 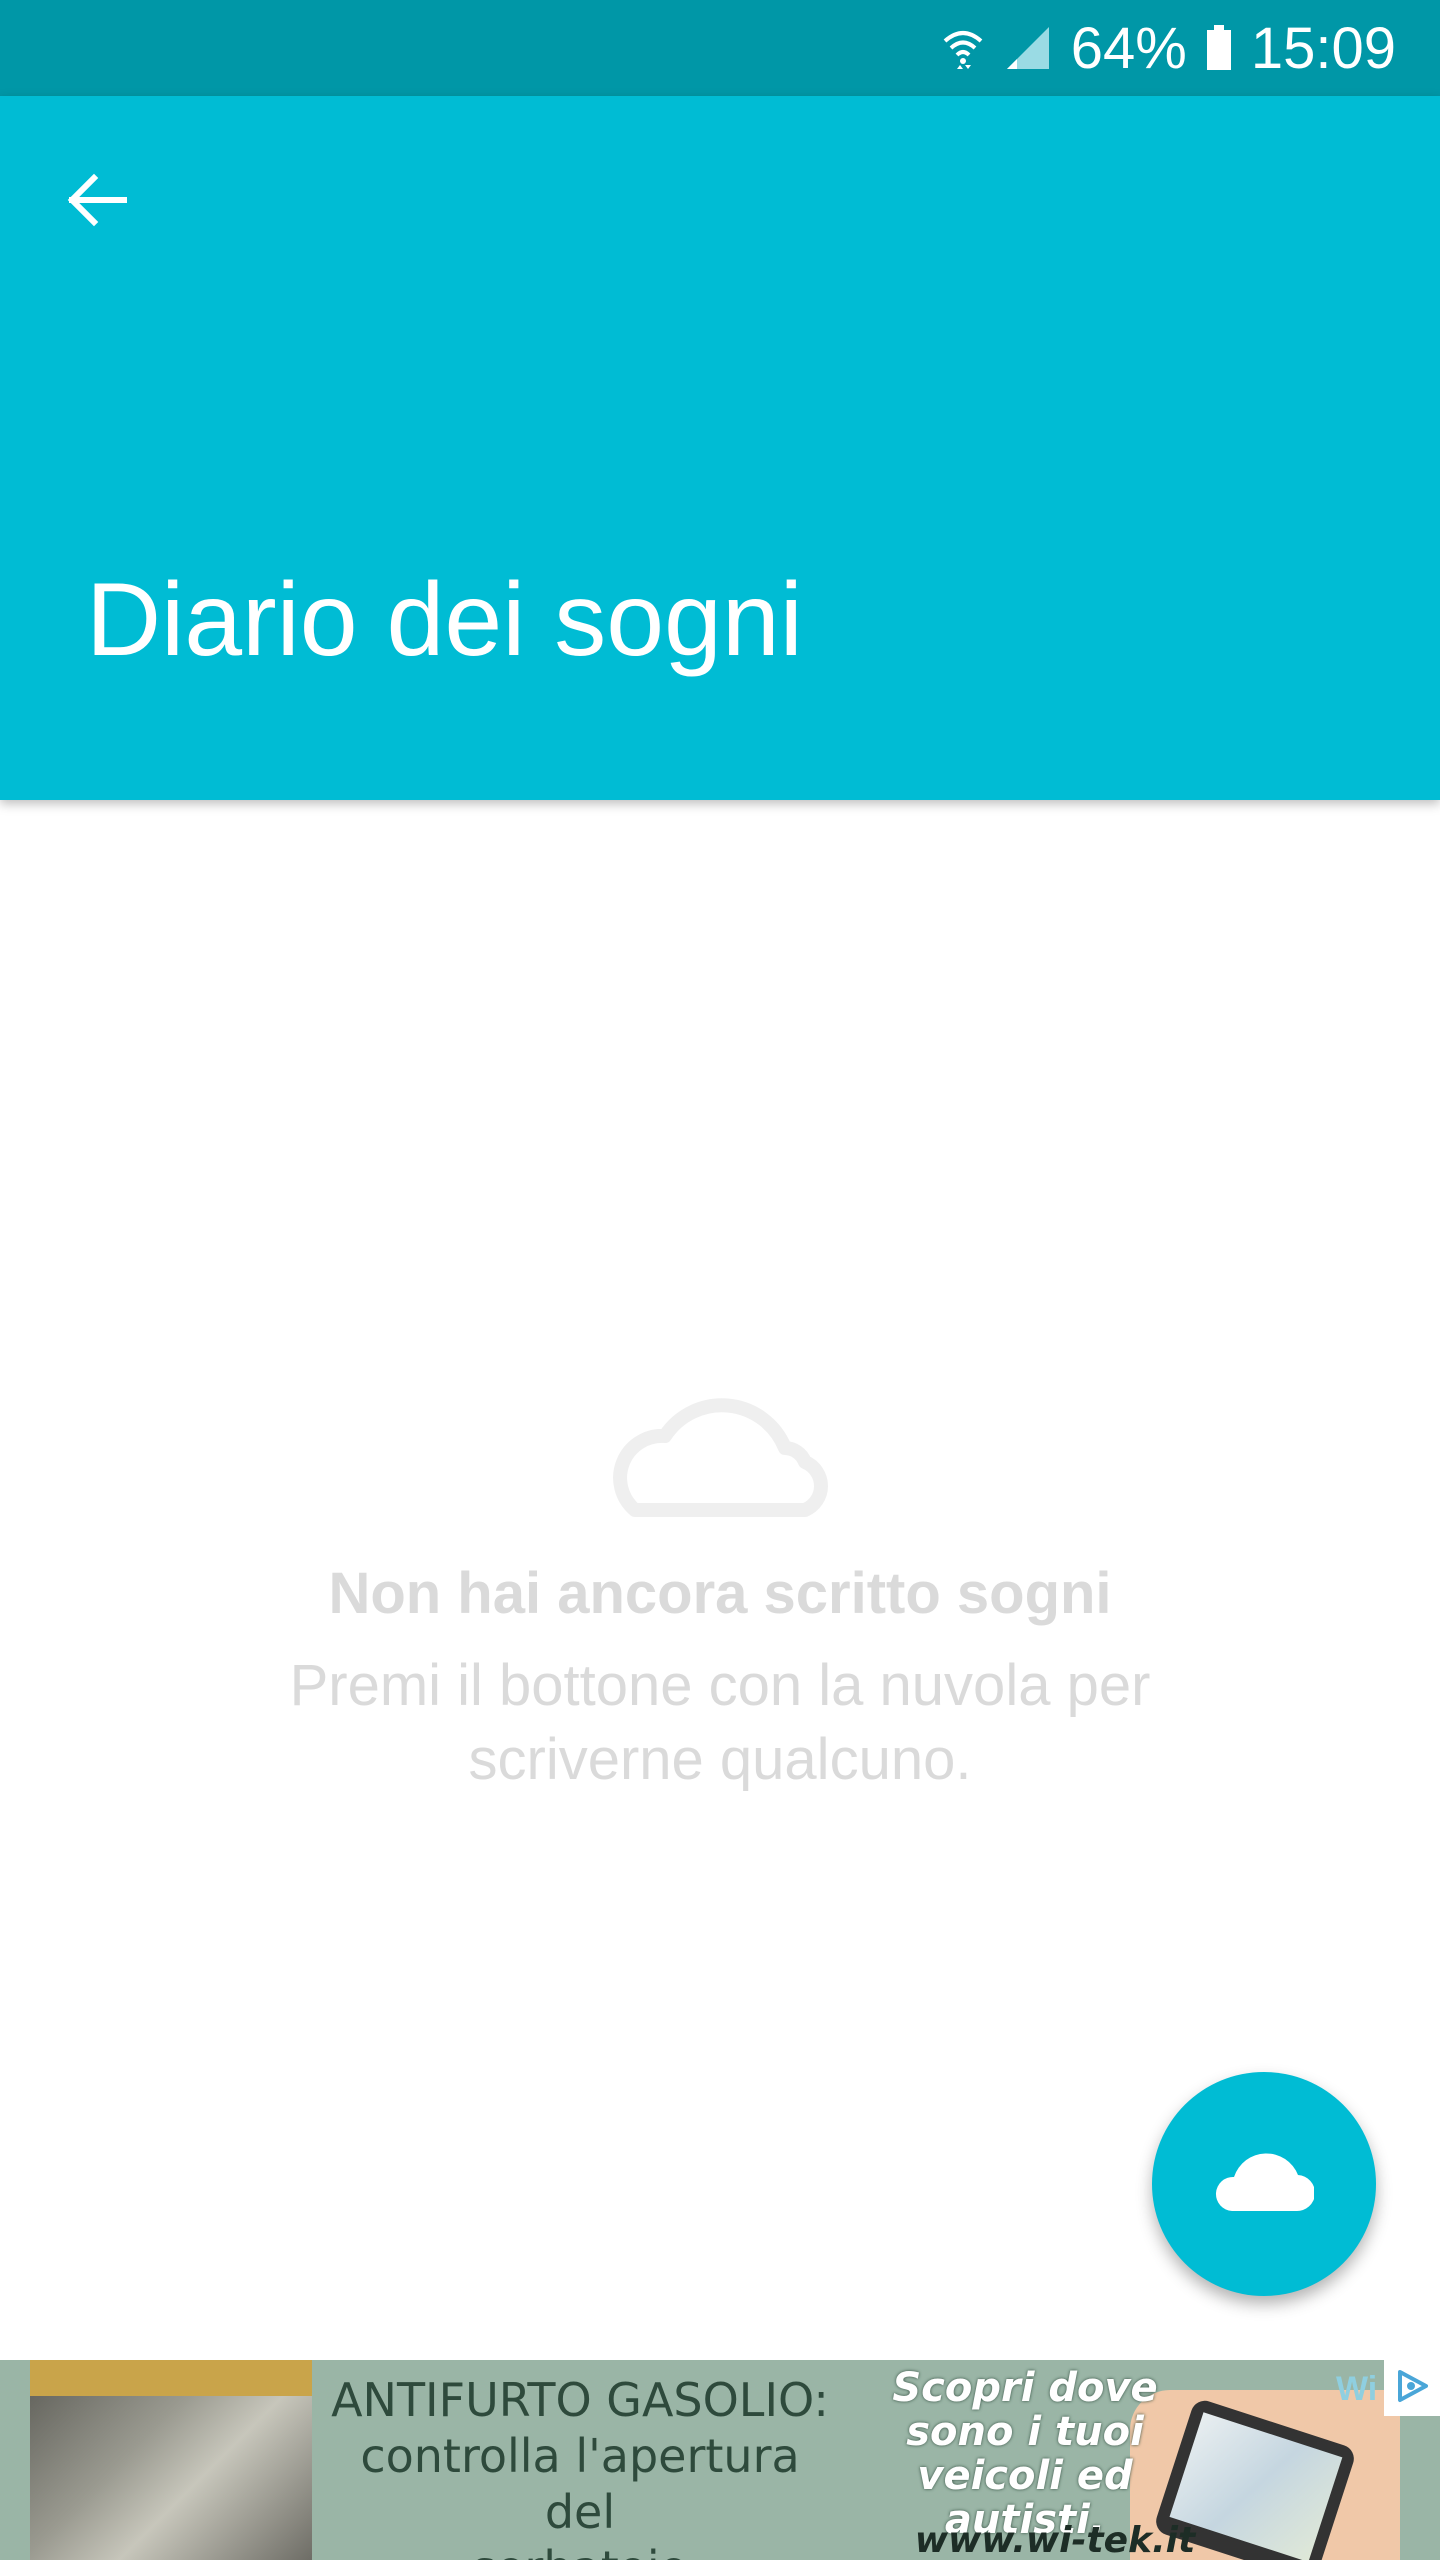 I want to click on new-dream-fab, so click(x=1264, y=2184).